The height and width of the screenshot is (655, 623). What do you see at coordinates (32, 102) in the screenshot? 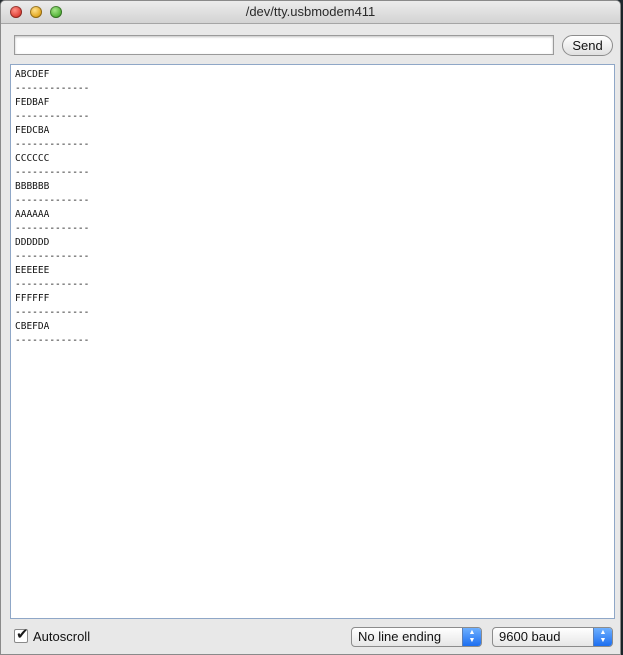
I see `output-line: FEDBAF` at bounding box center [32, 102].